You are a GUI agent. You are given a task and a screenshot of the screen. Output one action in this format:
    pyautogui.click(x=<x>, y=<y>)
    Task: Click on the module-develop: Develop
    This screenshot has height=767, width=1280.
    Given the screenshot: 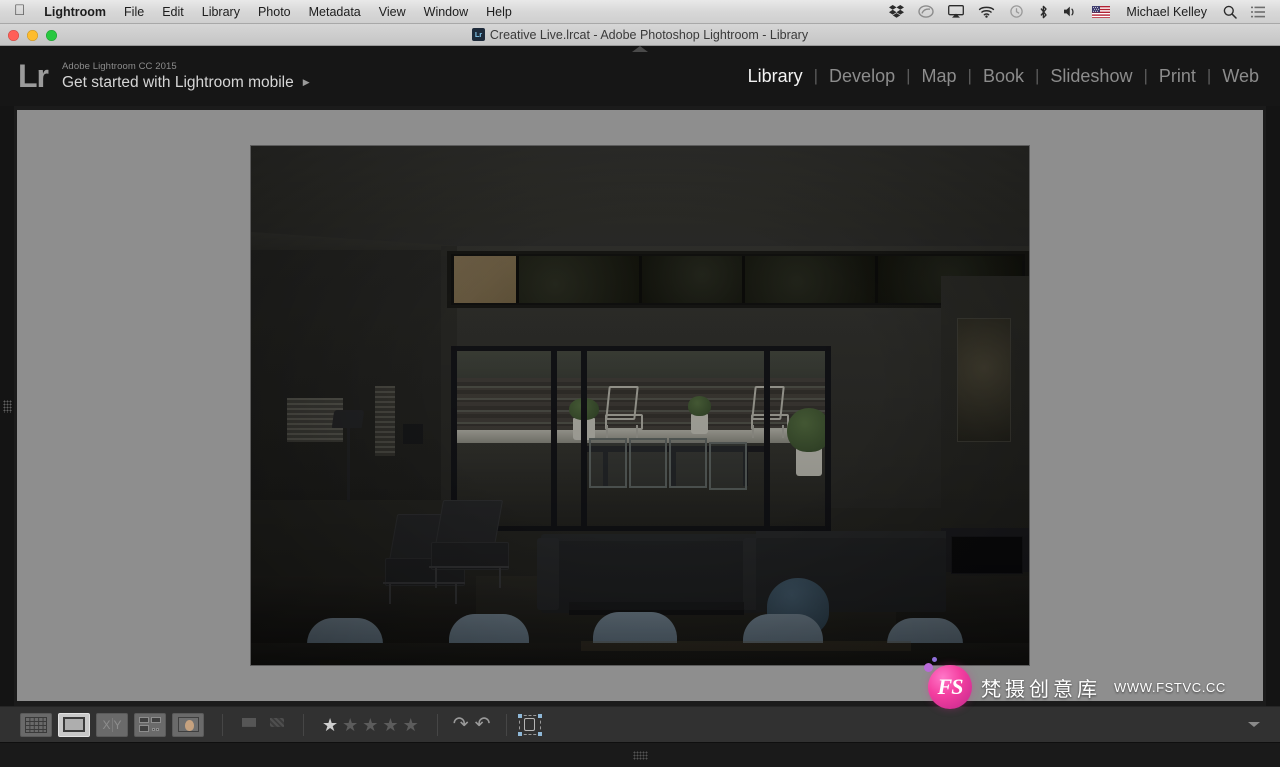 What is the action you would take?
    pyautogui.click(x=862, y=76)
    